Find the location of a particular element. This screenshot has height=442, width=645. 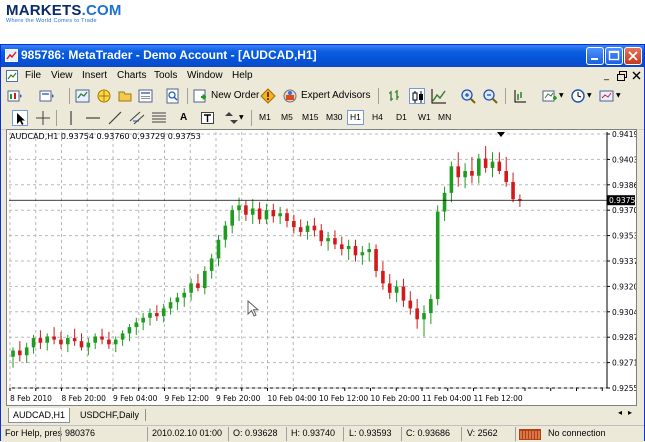

menu-view: View is located at coordinates (62, 75).